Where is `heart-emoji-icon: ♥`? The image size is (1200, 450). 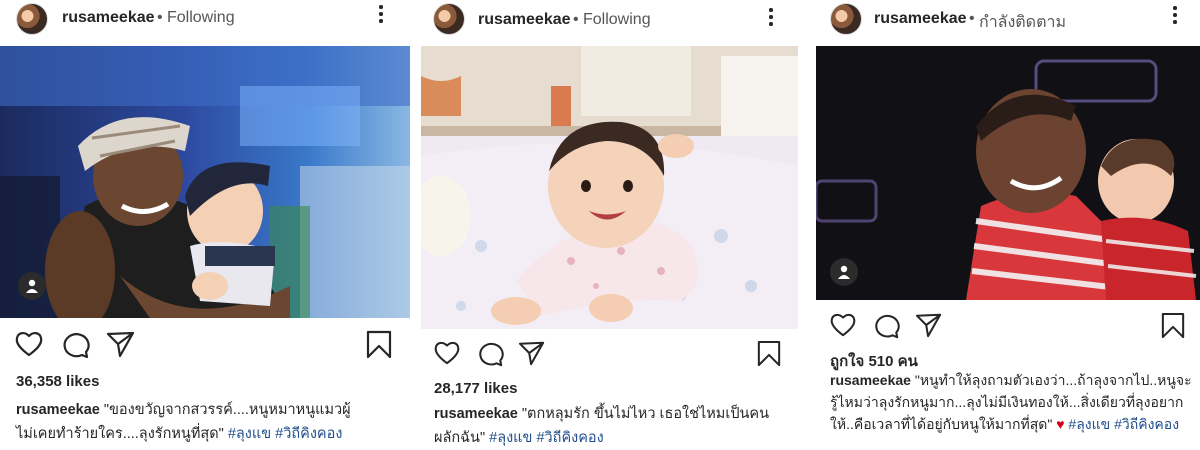
heart-emoji-icon: ♥ is located at coordinates (1060, 424).